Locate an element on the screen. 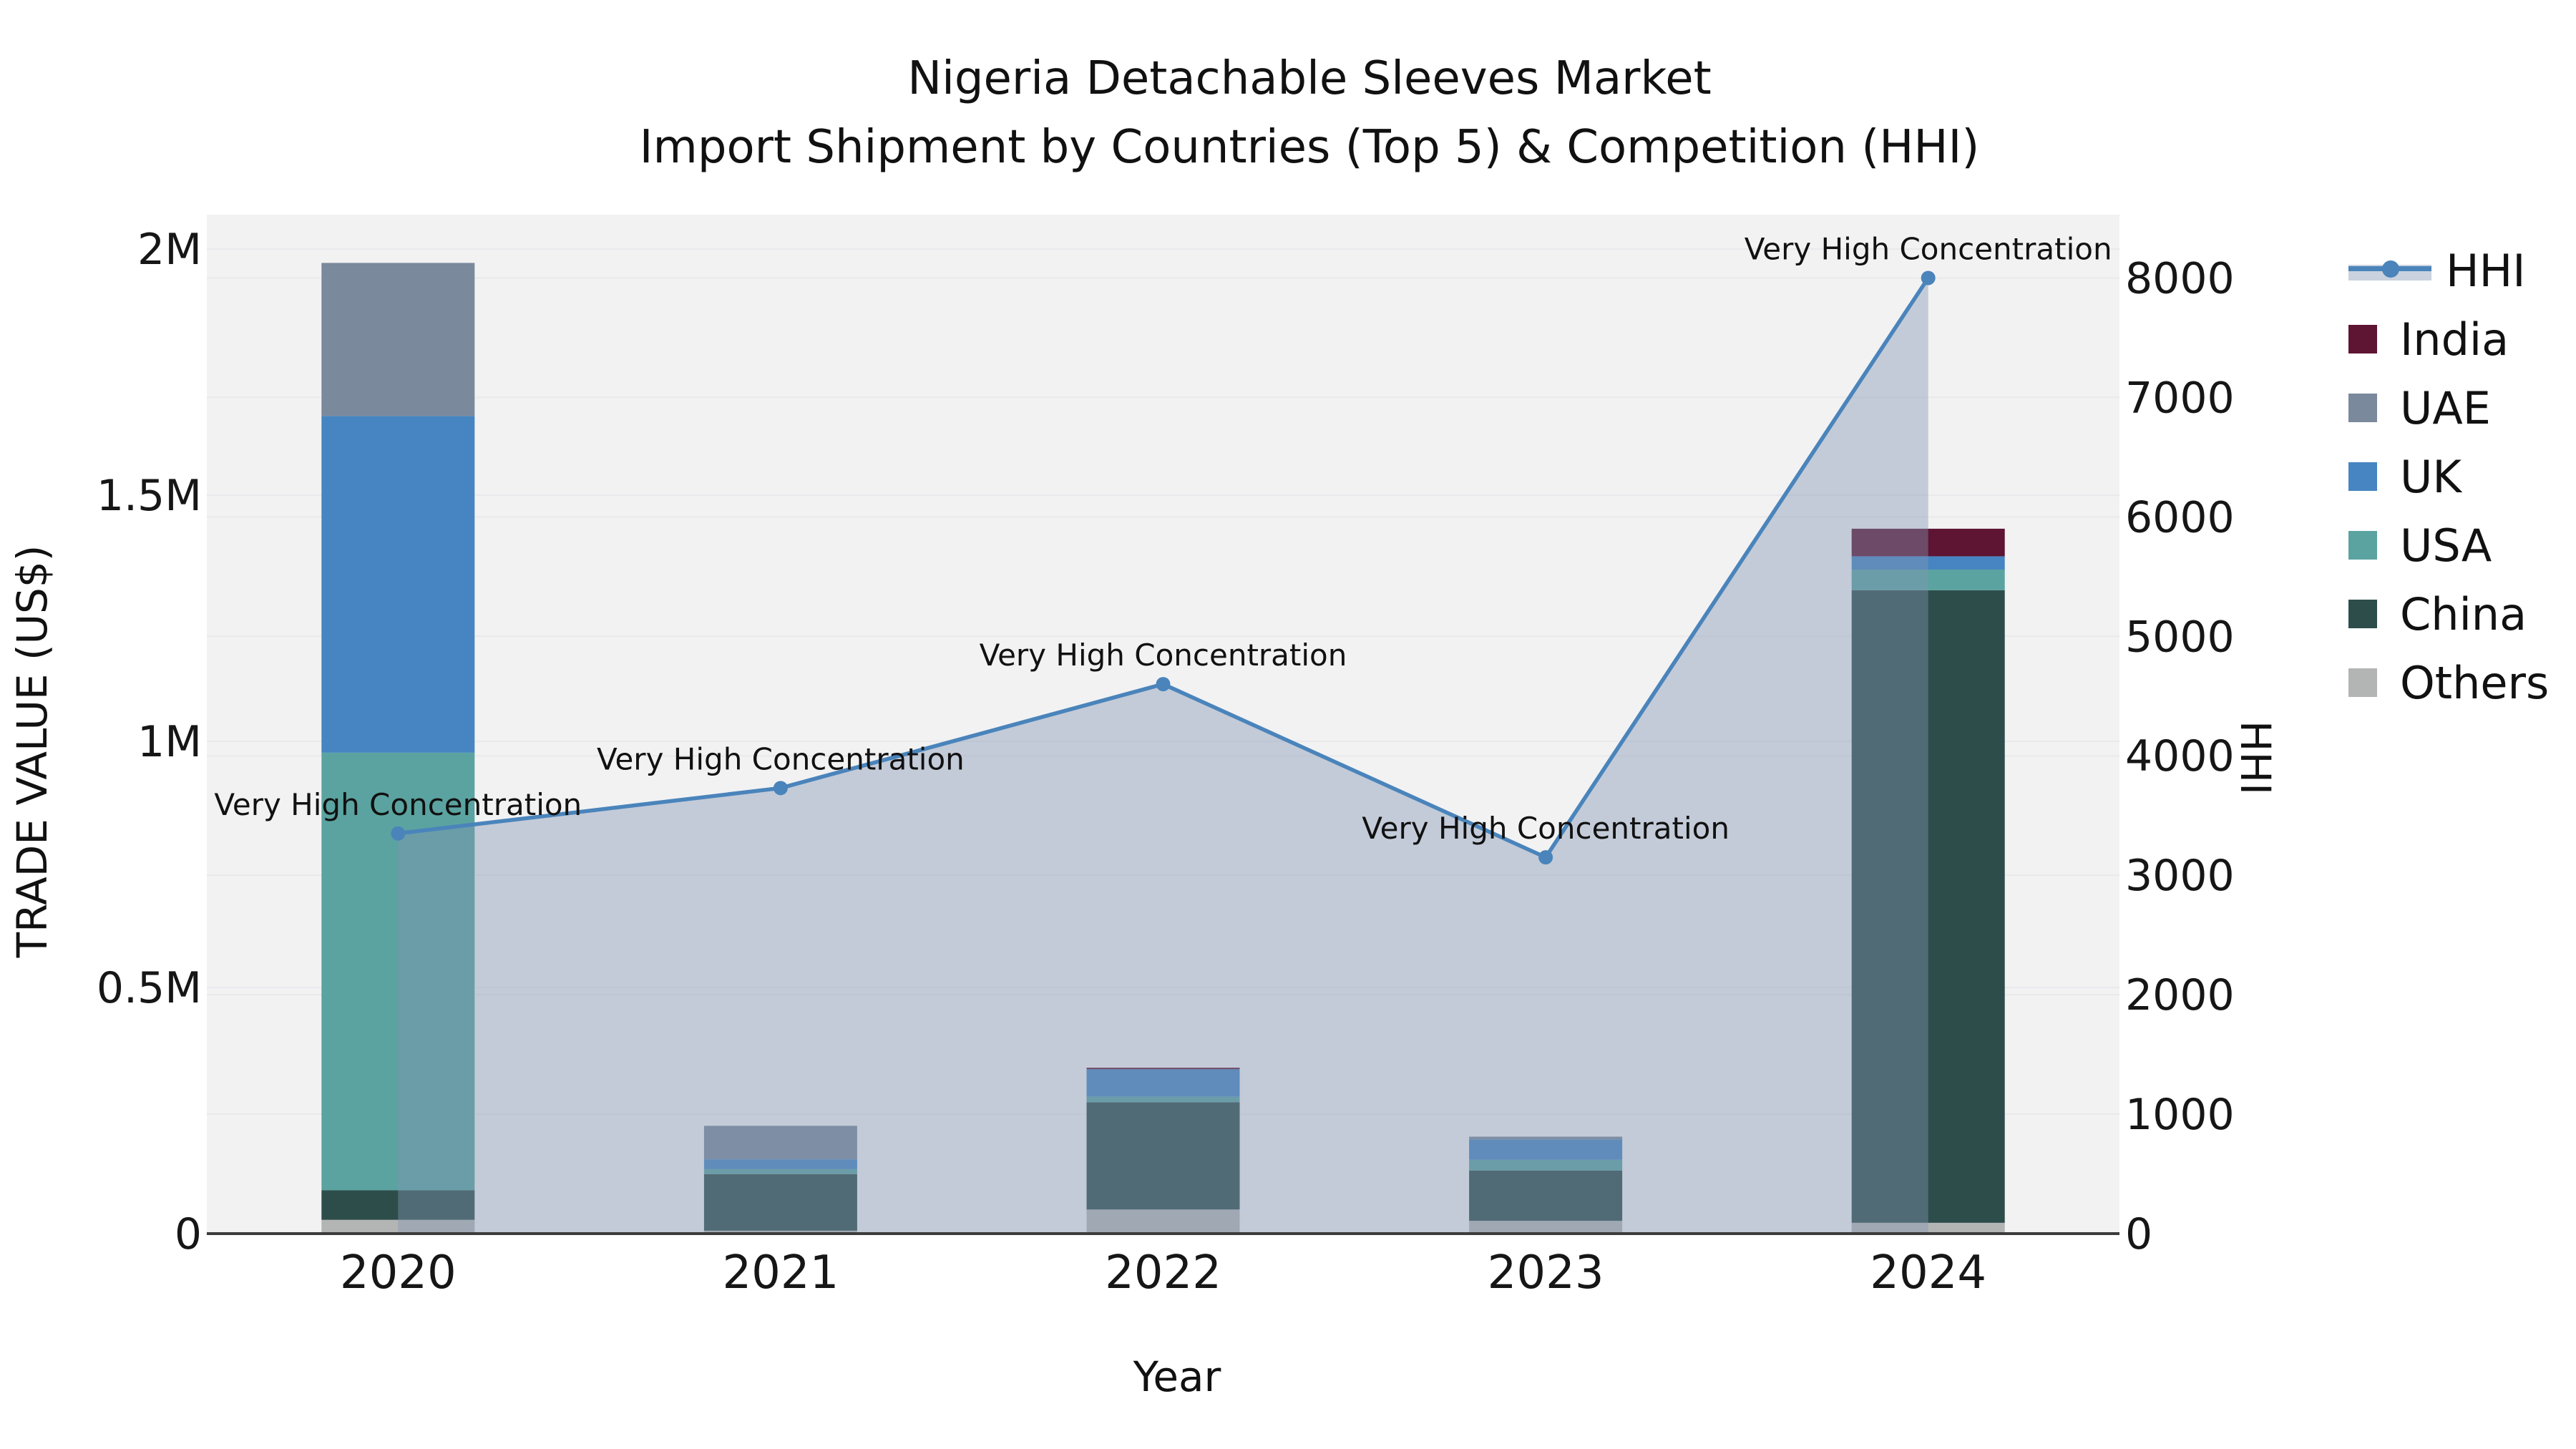 This screenshot has width=2576, height=1449. legend-label-uae: UAE is located at coordinates (2445, 407).